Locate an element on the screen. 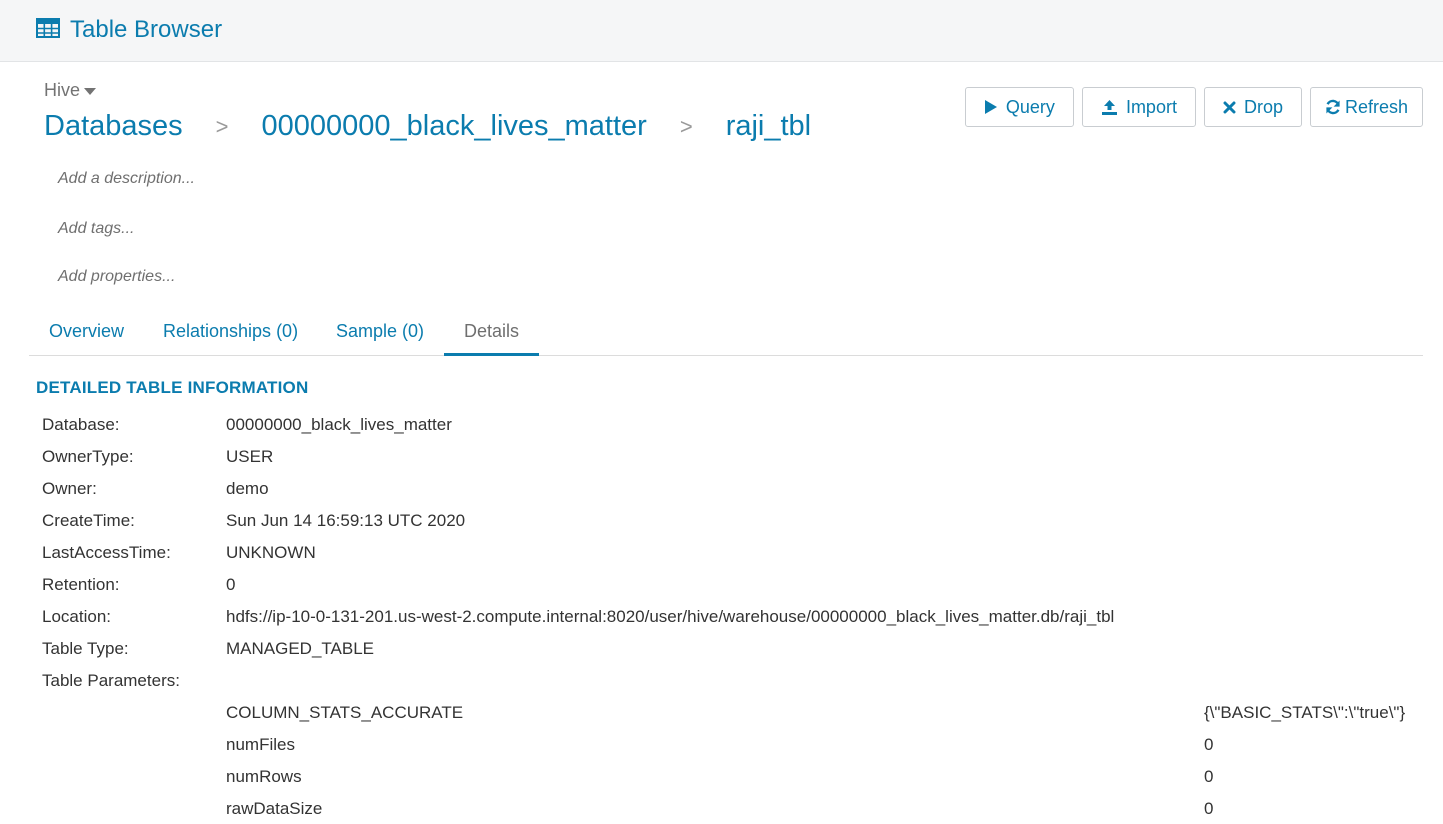 The width and height of the screenshot is (1443, 824). detail-key: Table Type: is located at coordinates (85, 648).